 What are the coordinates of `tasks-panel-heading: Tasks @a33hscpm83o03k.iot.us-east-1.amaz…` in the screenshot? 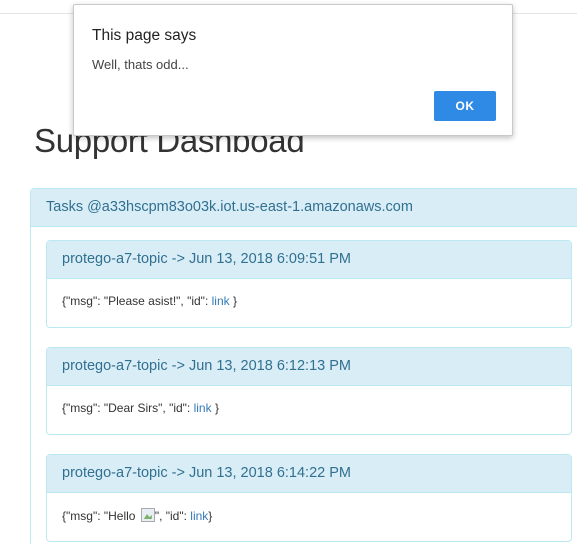 It's located at (304, 208).